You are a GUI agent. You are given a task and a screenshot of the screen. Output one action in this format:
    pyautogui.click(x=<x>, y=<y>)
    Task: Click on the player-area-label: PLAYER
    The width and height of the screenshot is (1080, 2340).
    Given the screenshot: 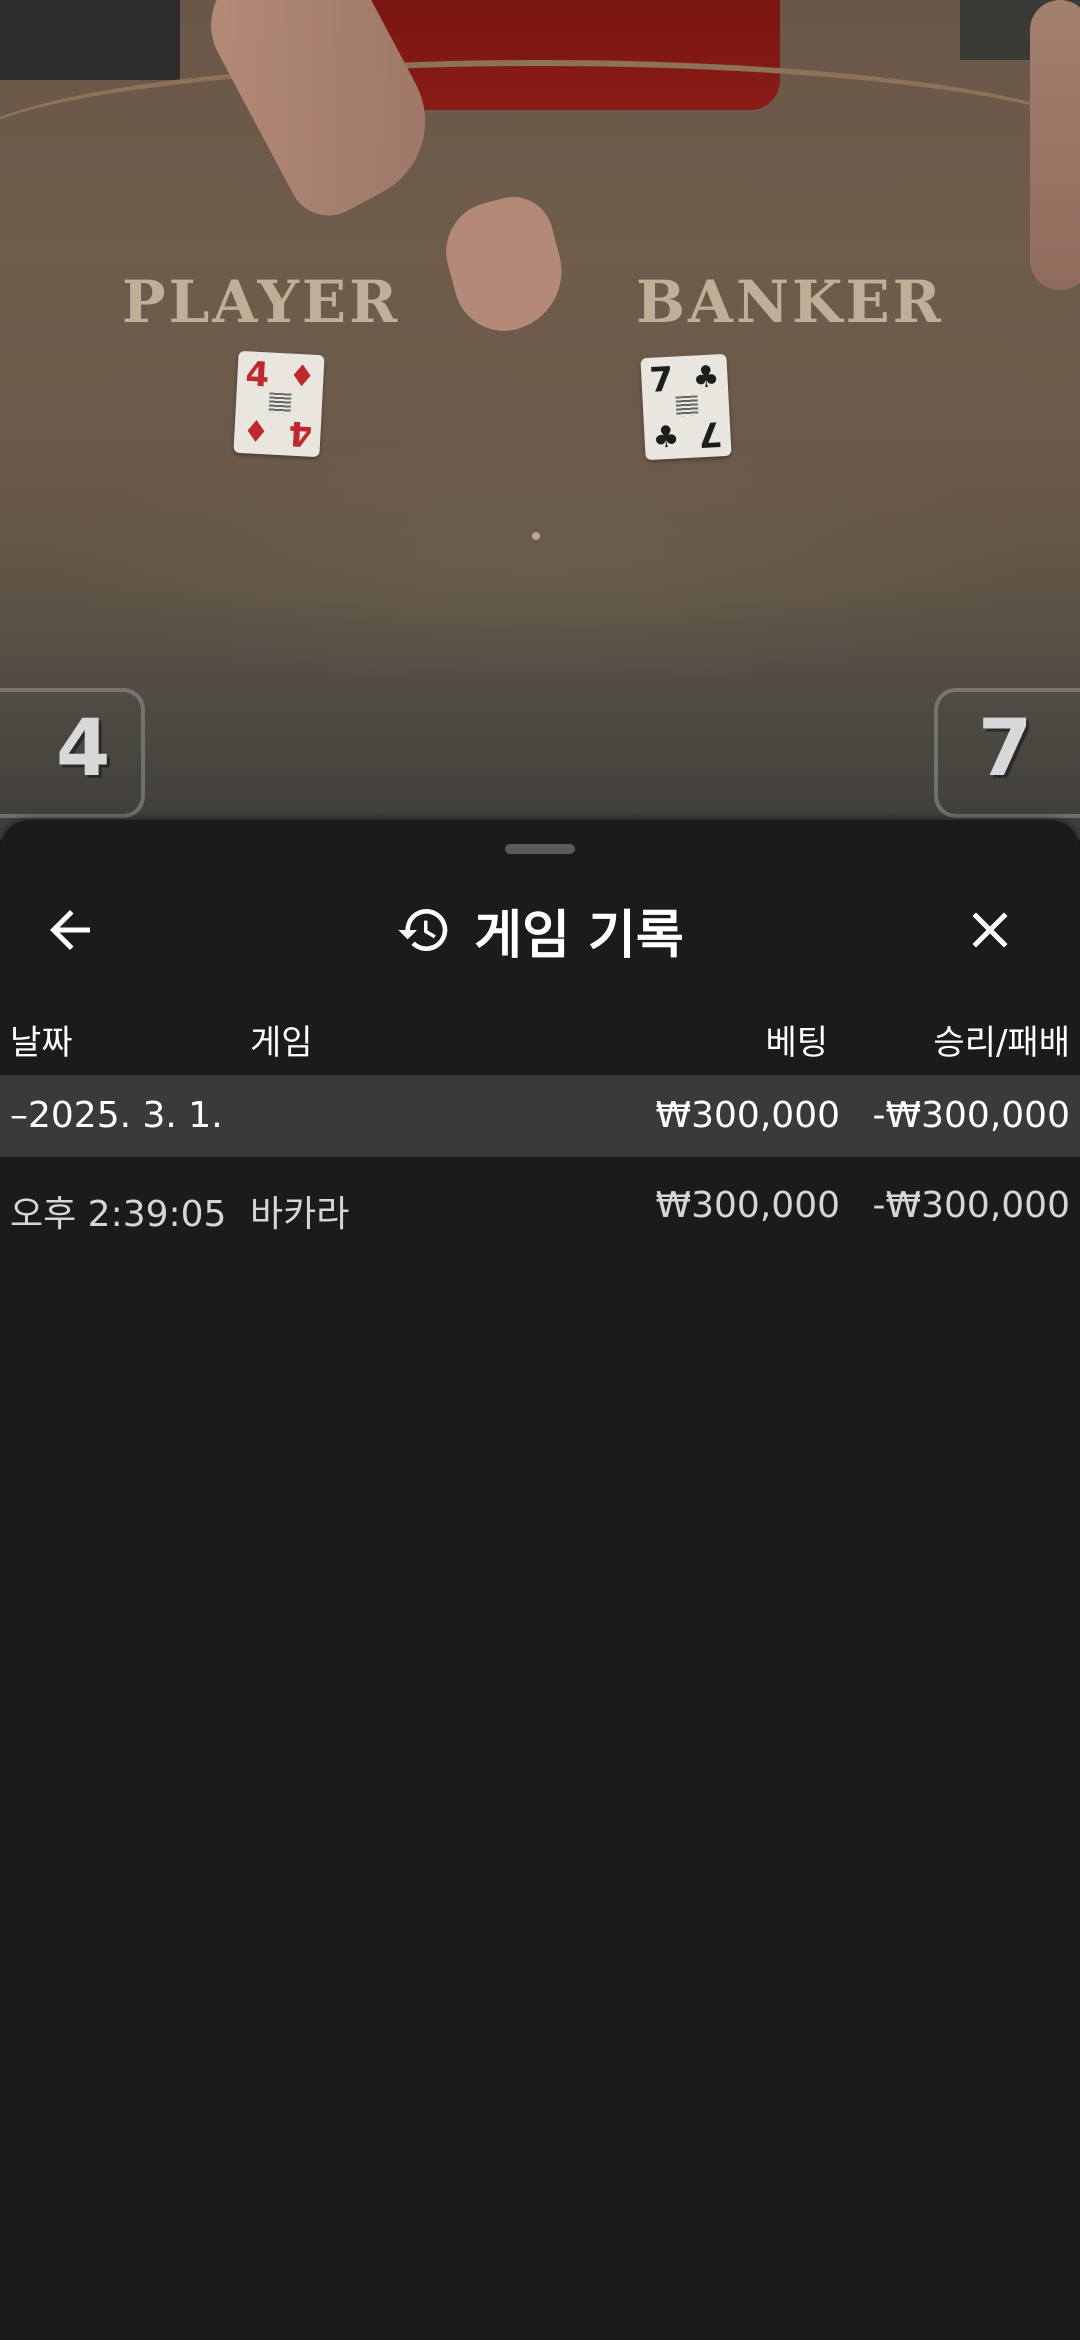 What is the action you would take?
    pyautogui.click(x=261, y=302)
    